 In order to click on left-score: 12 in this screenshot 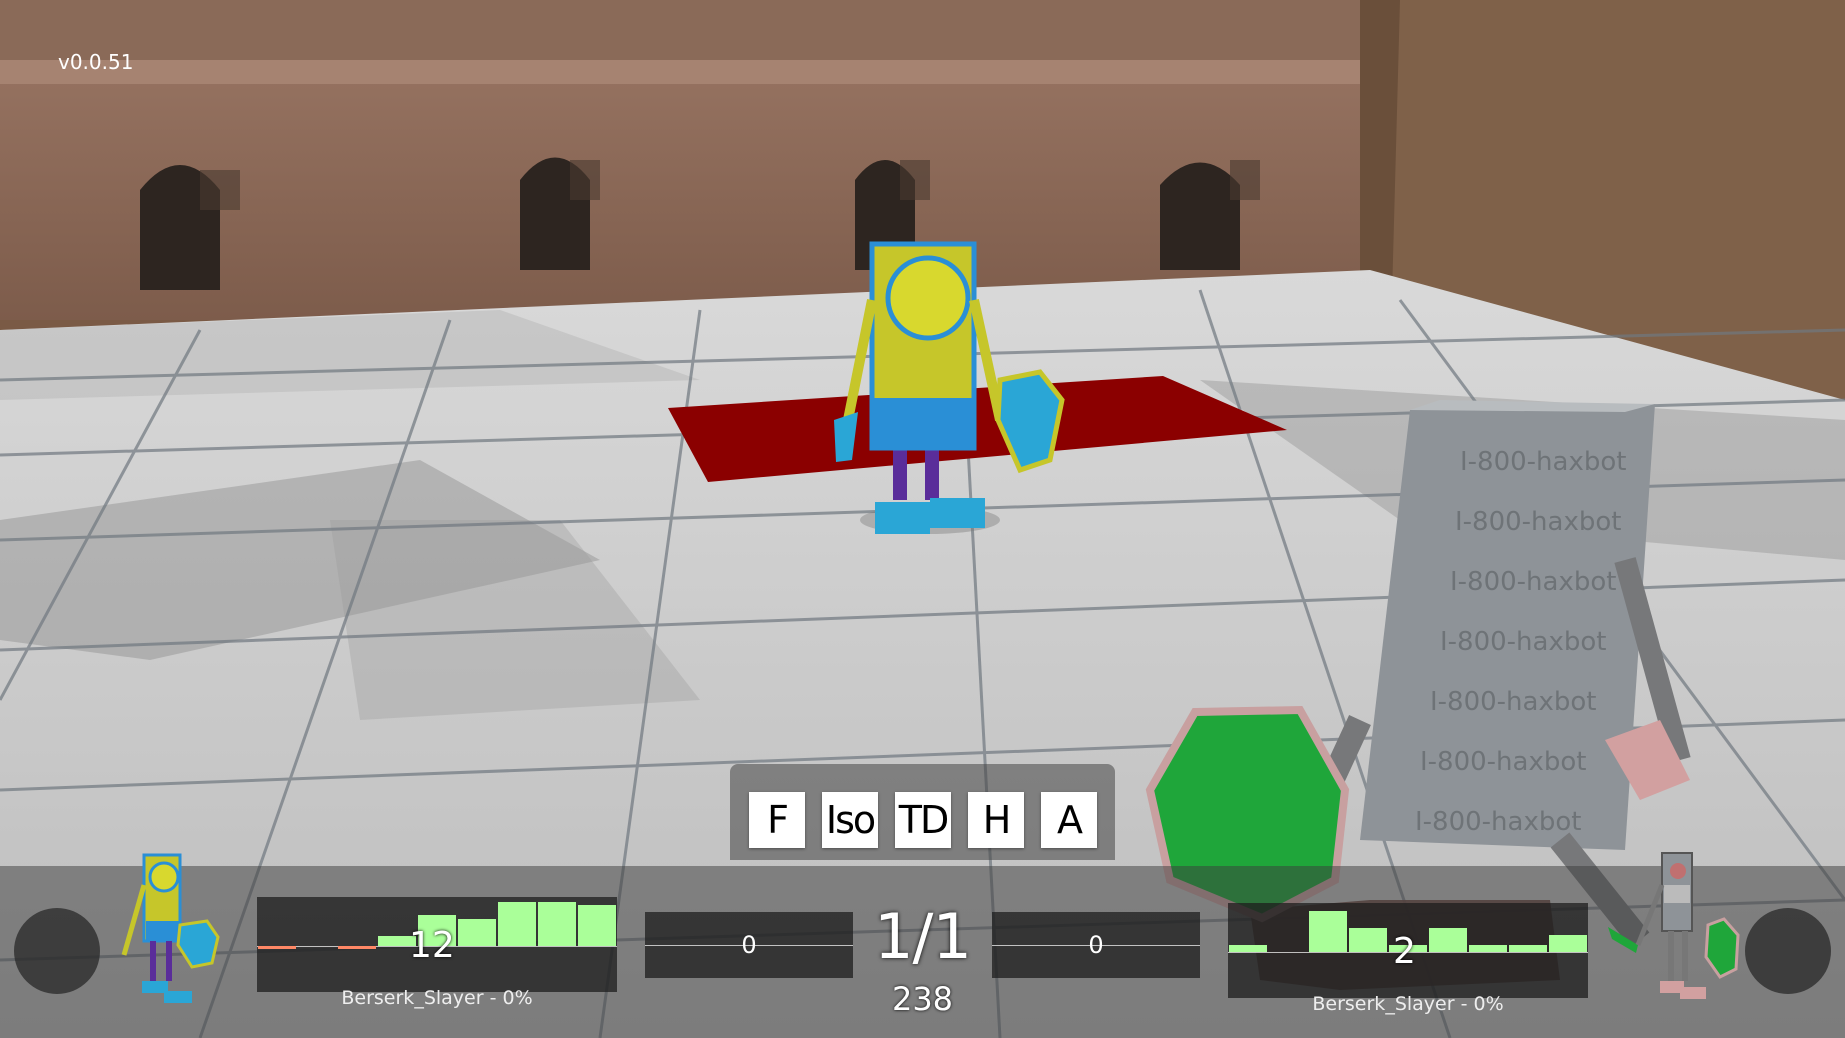, I will do `click(432, 945)`.